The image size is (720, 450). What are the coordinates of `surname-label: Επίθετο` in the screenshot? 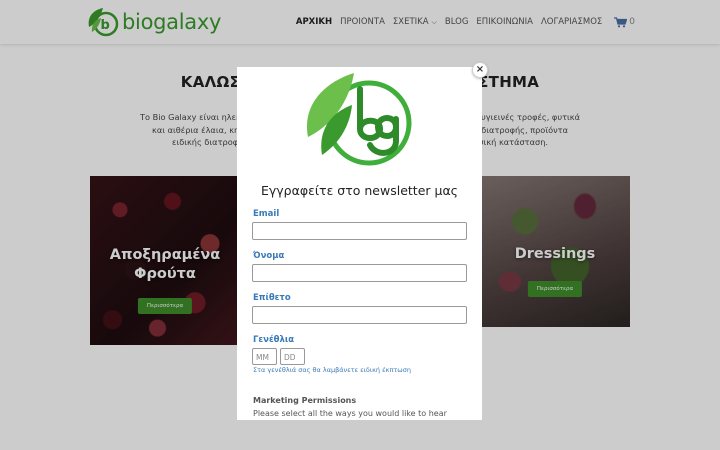 It's located at (272, 298).